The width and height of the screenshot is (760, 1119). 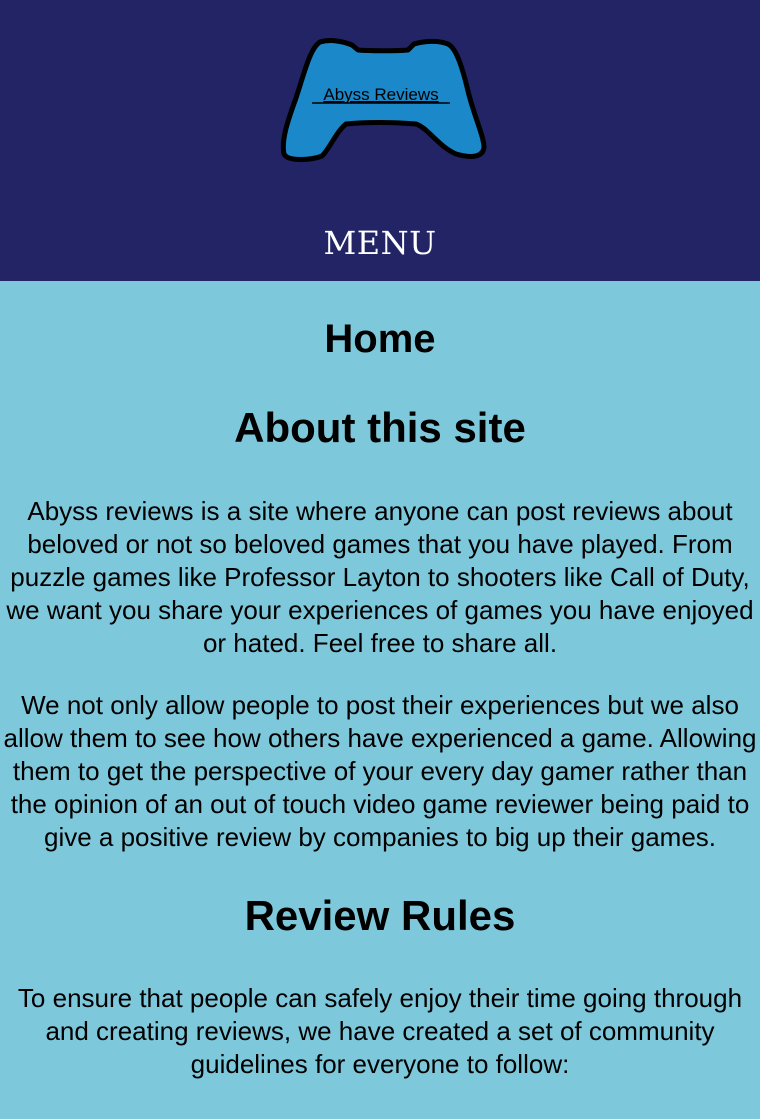 I want to click on page-title: Home, so click(x=380, y=339).